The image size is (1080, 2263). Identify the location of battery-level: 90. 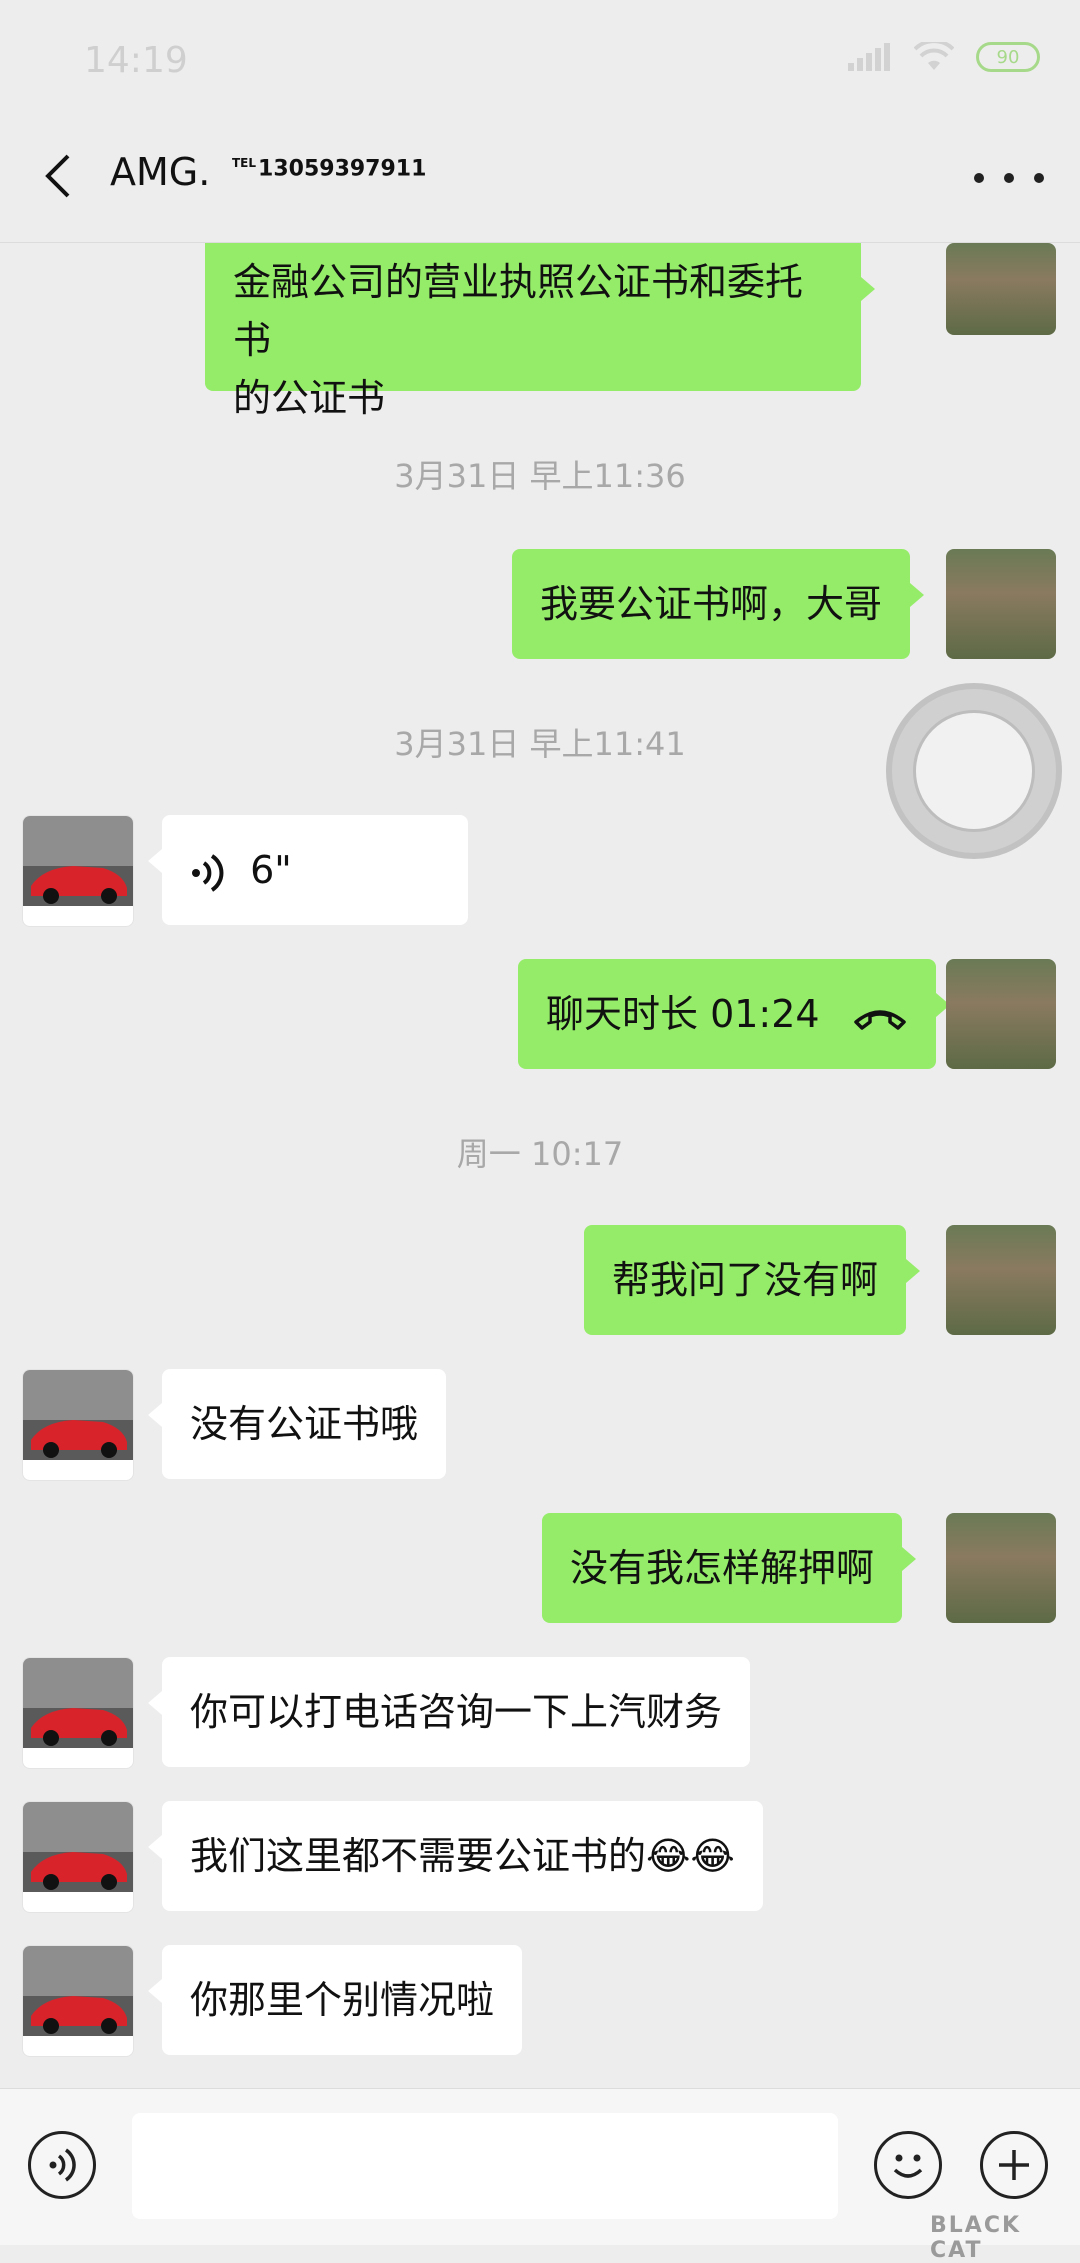
(1008, 57).